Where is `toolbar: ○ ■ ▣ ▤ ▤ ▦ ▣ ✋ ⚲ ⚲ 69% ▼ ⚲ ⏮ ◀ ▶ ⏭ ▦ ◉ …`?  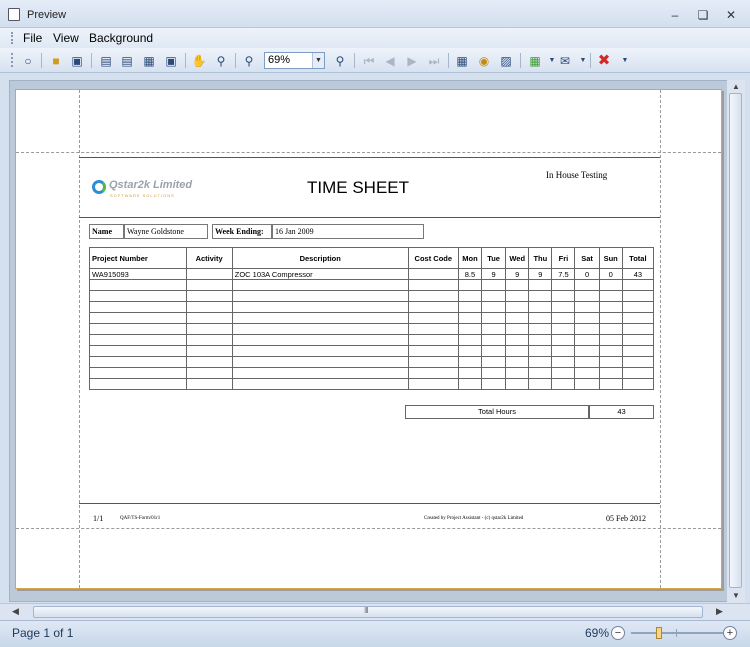
toolbar: ○ ■ ▣ ▤ ▤ ▦ ▣ ✋ ⚲ ⚲ 69% ▼ ⚲ ⏮ ◀ ▶ ⏭ ▦ ◉ … is located at coordinates (375, 60).